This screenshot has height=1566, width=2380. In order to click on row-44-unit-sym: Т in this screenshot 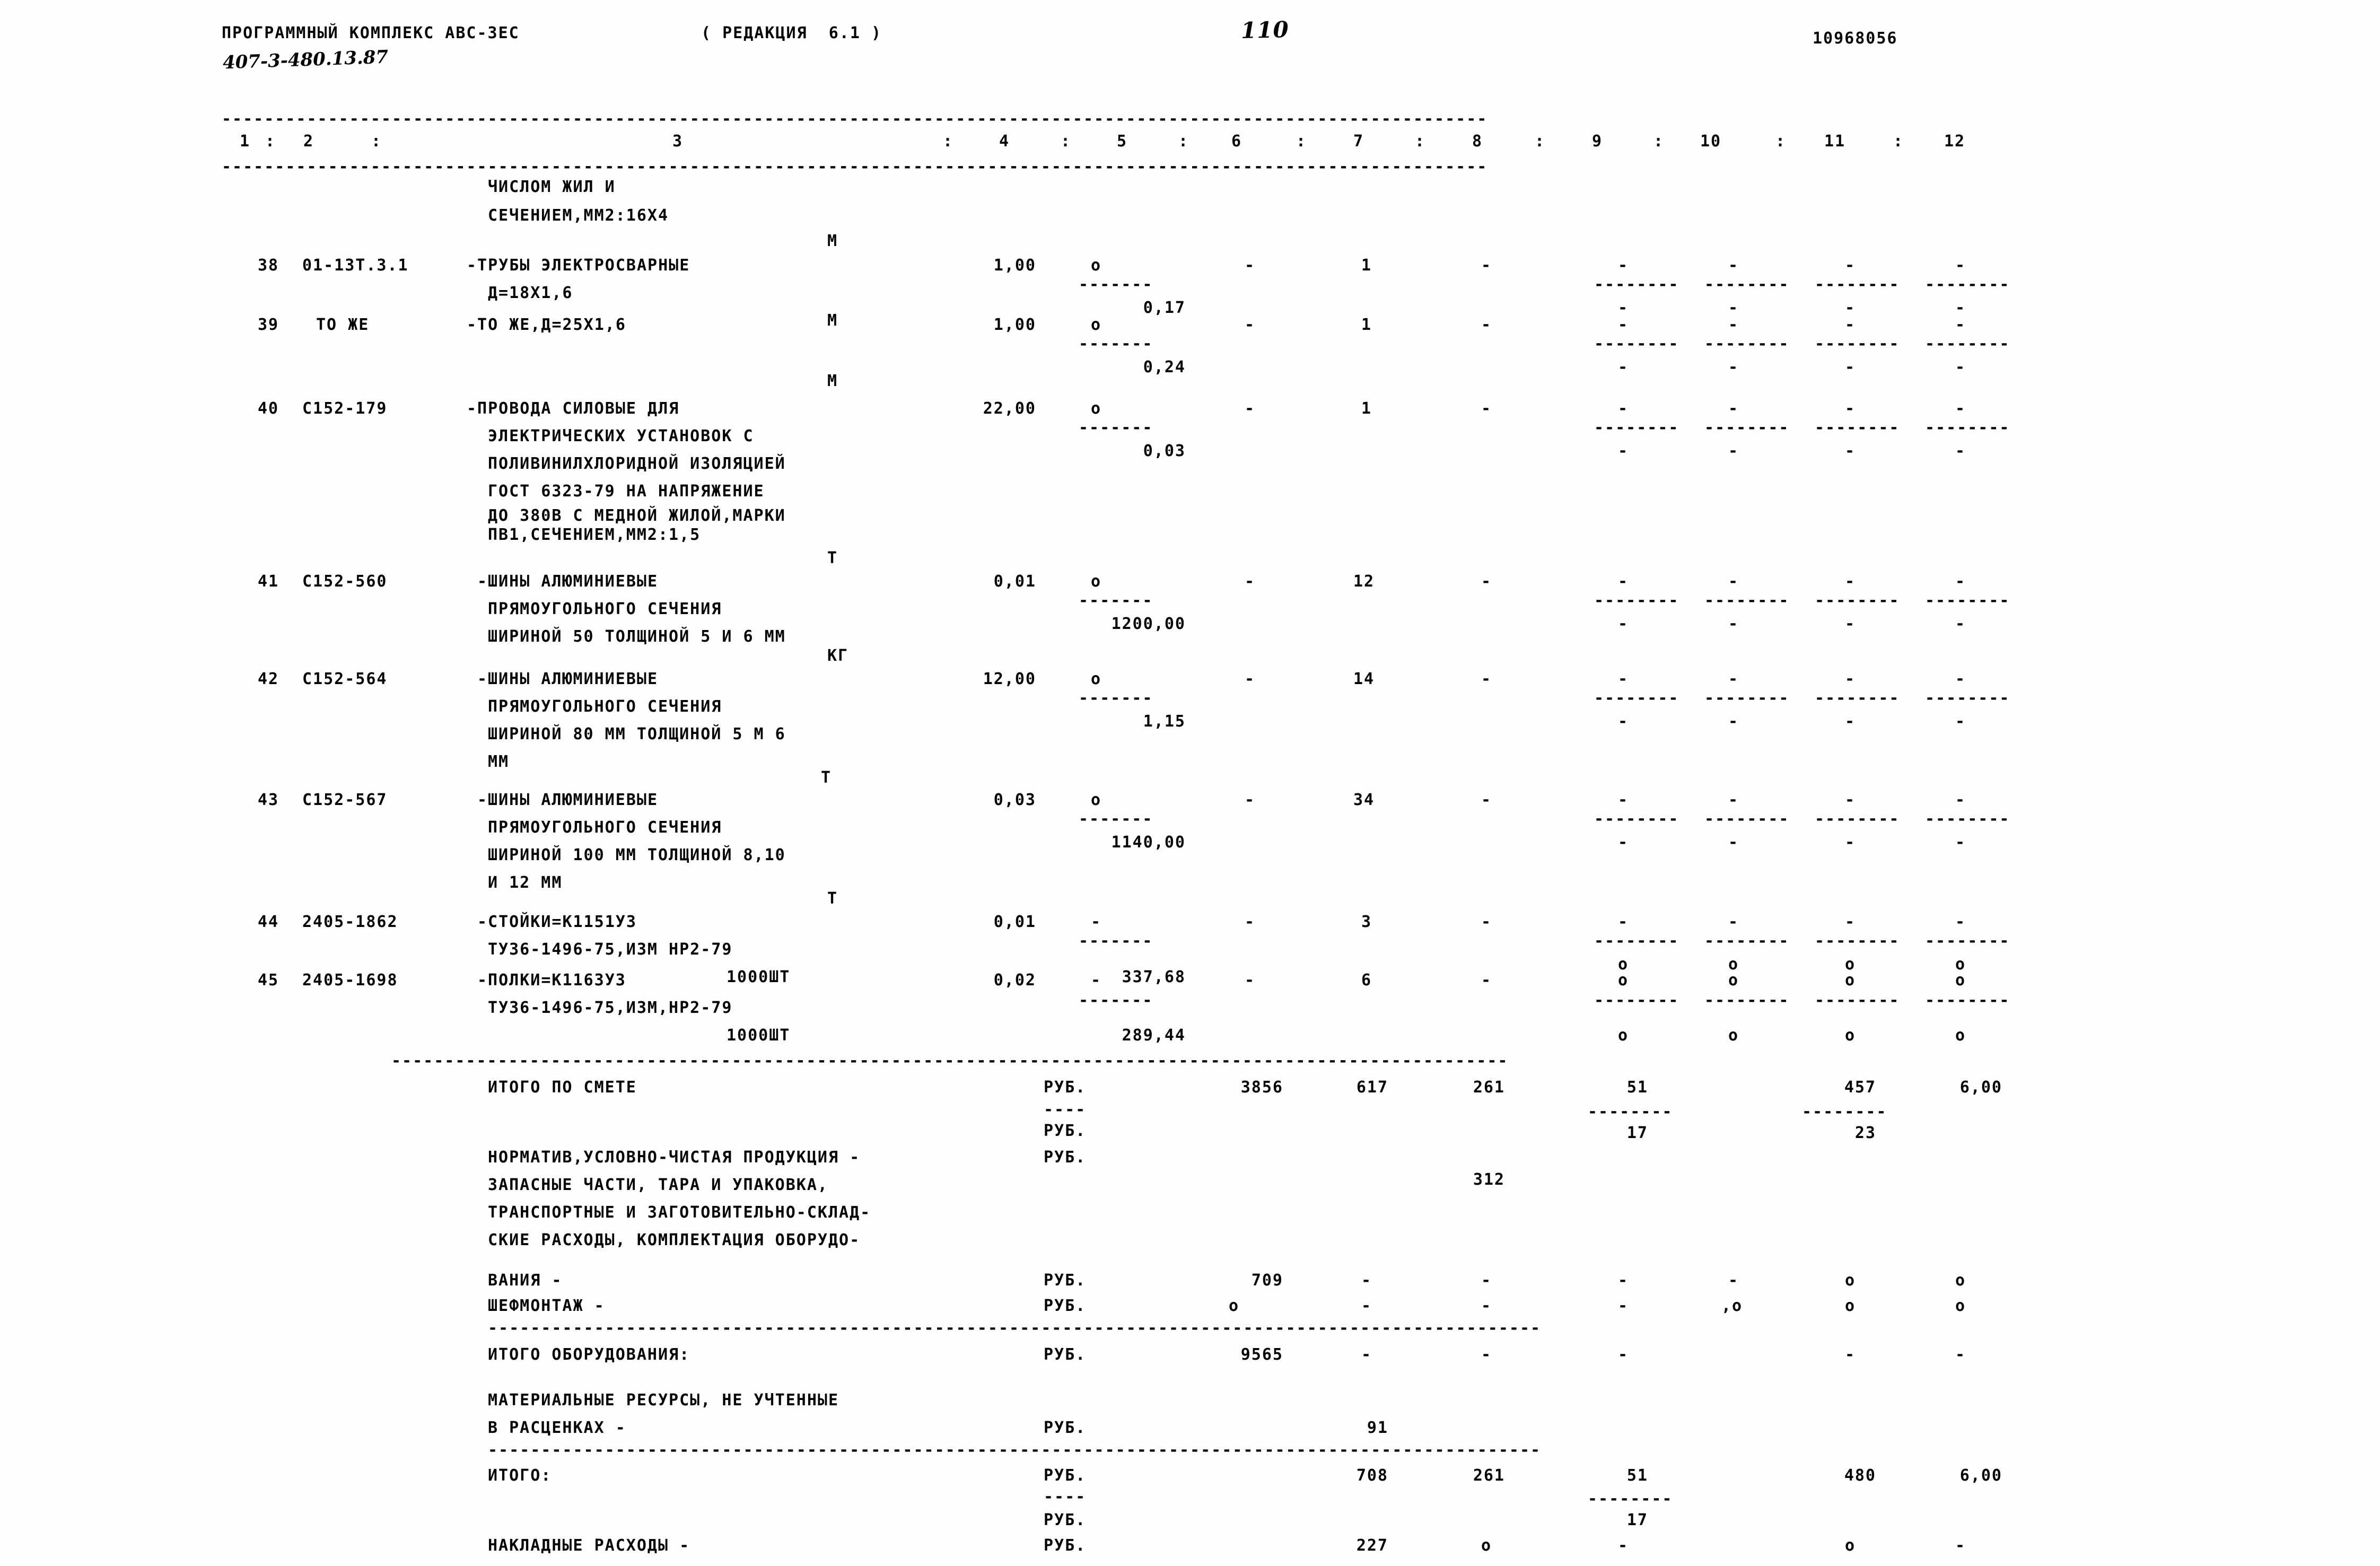, I will do `click(832, 898)`.